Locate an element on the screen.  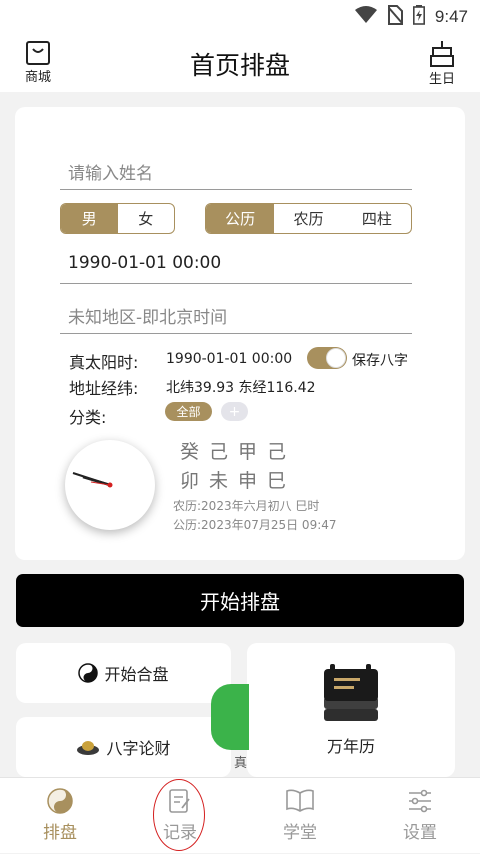
app-header: 商城 首页排盘 生日 is located at coordinates (240, 63).